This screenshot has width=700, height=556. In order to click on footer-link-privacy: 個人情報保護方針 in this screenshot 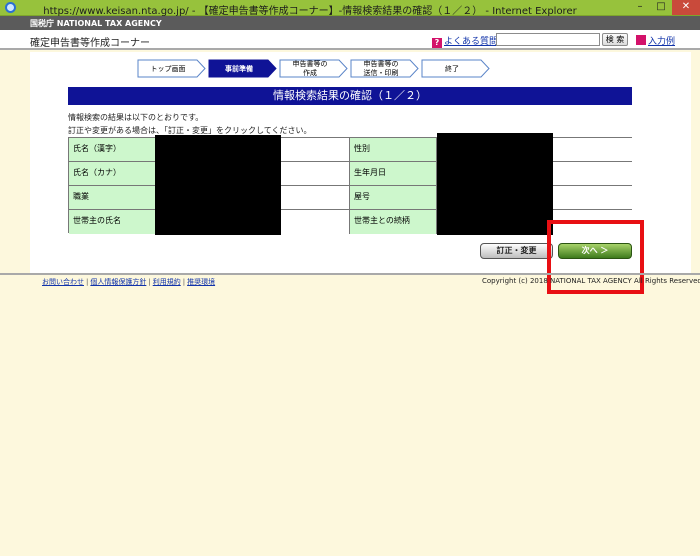, I will do `click(118, 282)`.